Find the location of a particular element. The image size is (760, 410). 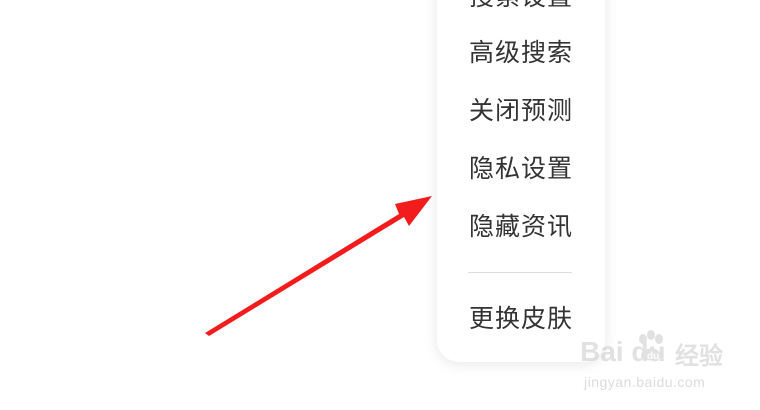

svg-text: du is located at coordinates (653, 356).